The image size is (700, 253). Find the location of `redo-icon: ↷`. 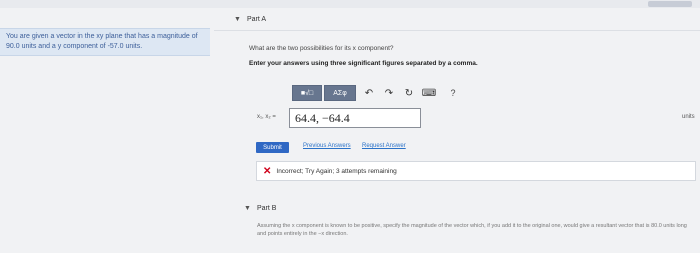

redo-icon: ↷ is located at coordinates (389, 93).